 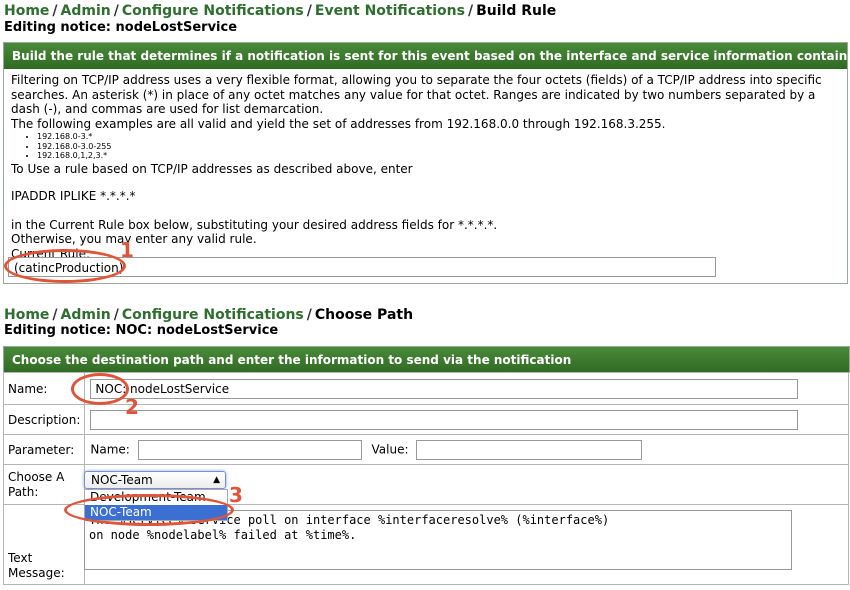 I want to click on path-label-cell: Choose A Path:, so click(x=44, y=484).